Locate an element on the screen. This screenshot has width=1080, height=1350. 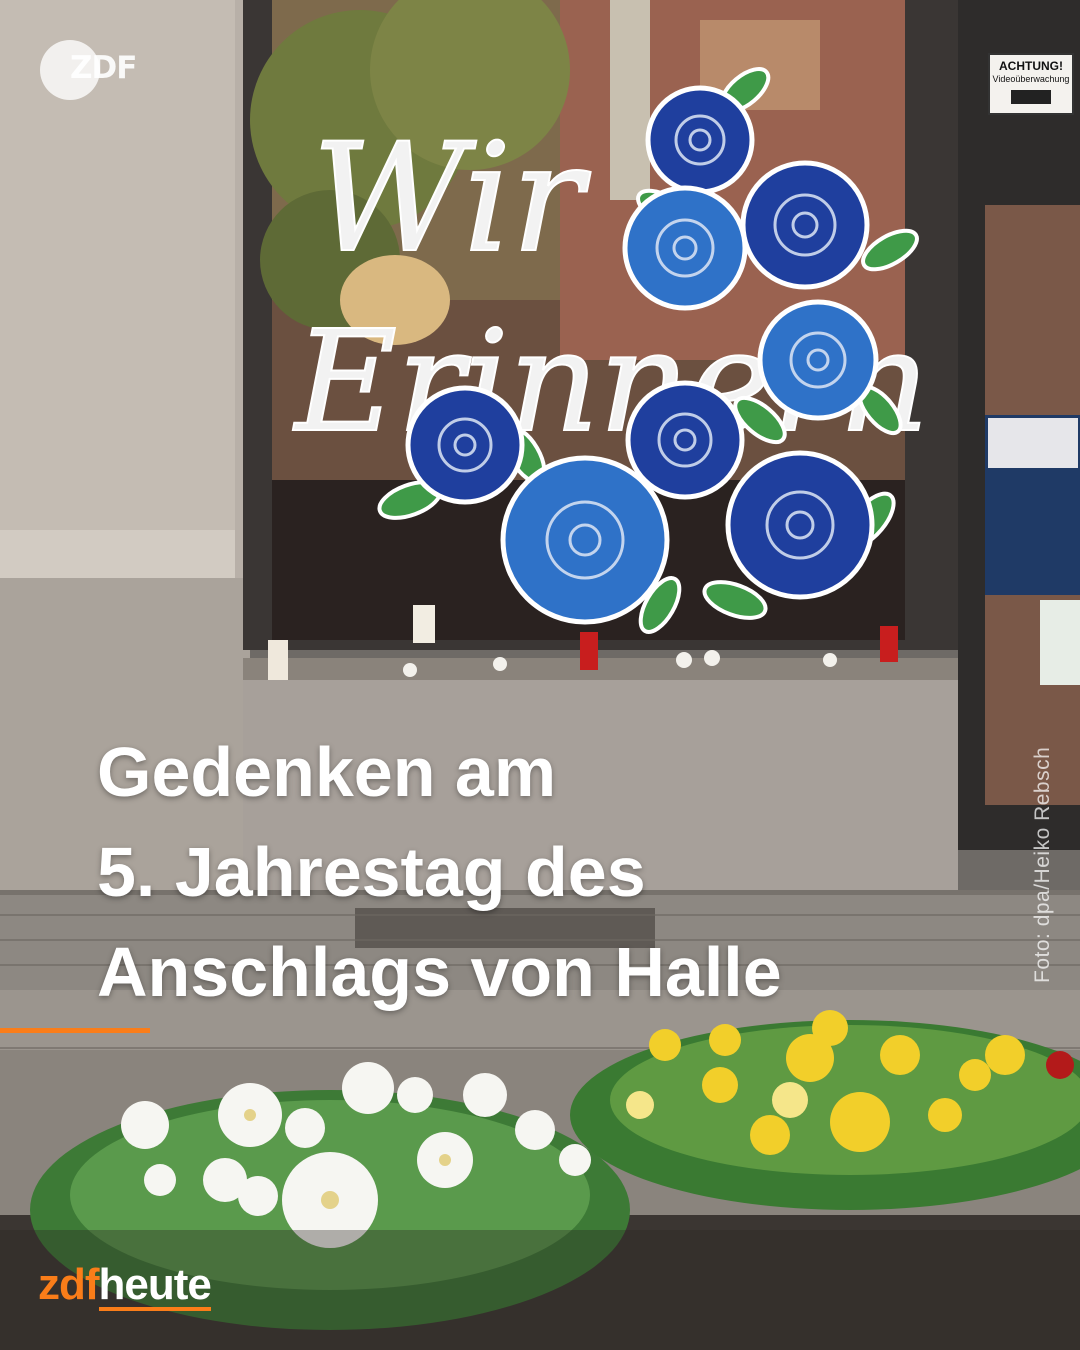
headline-line-1: Gedenken am is located at coordinates (327, 772).